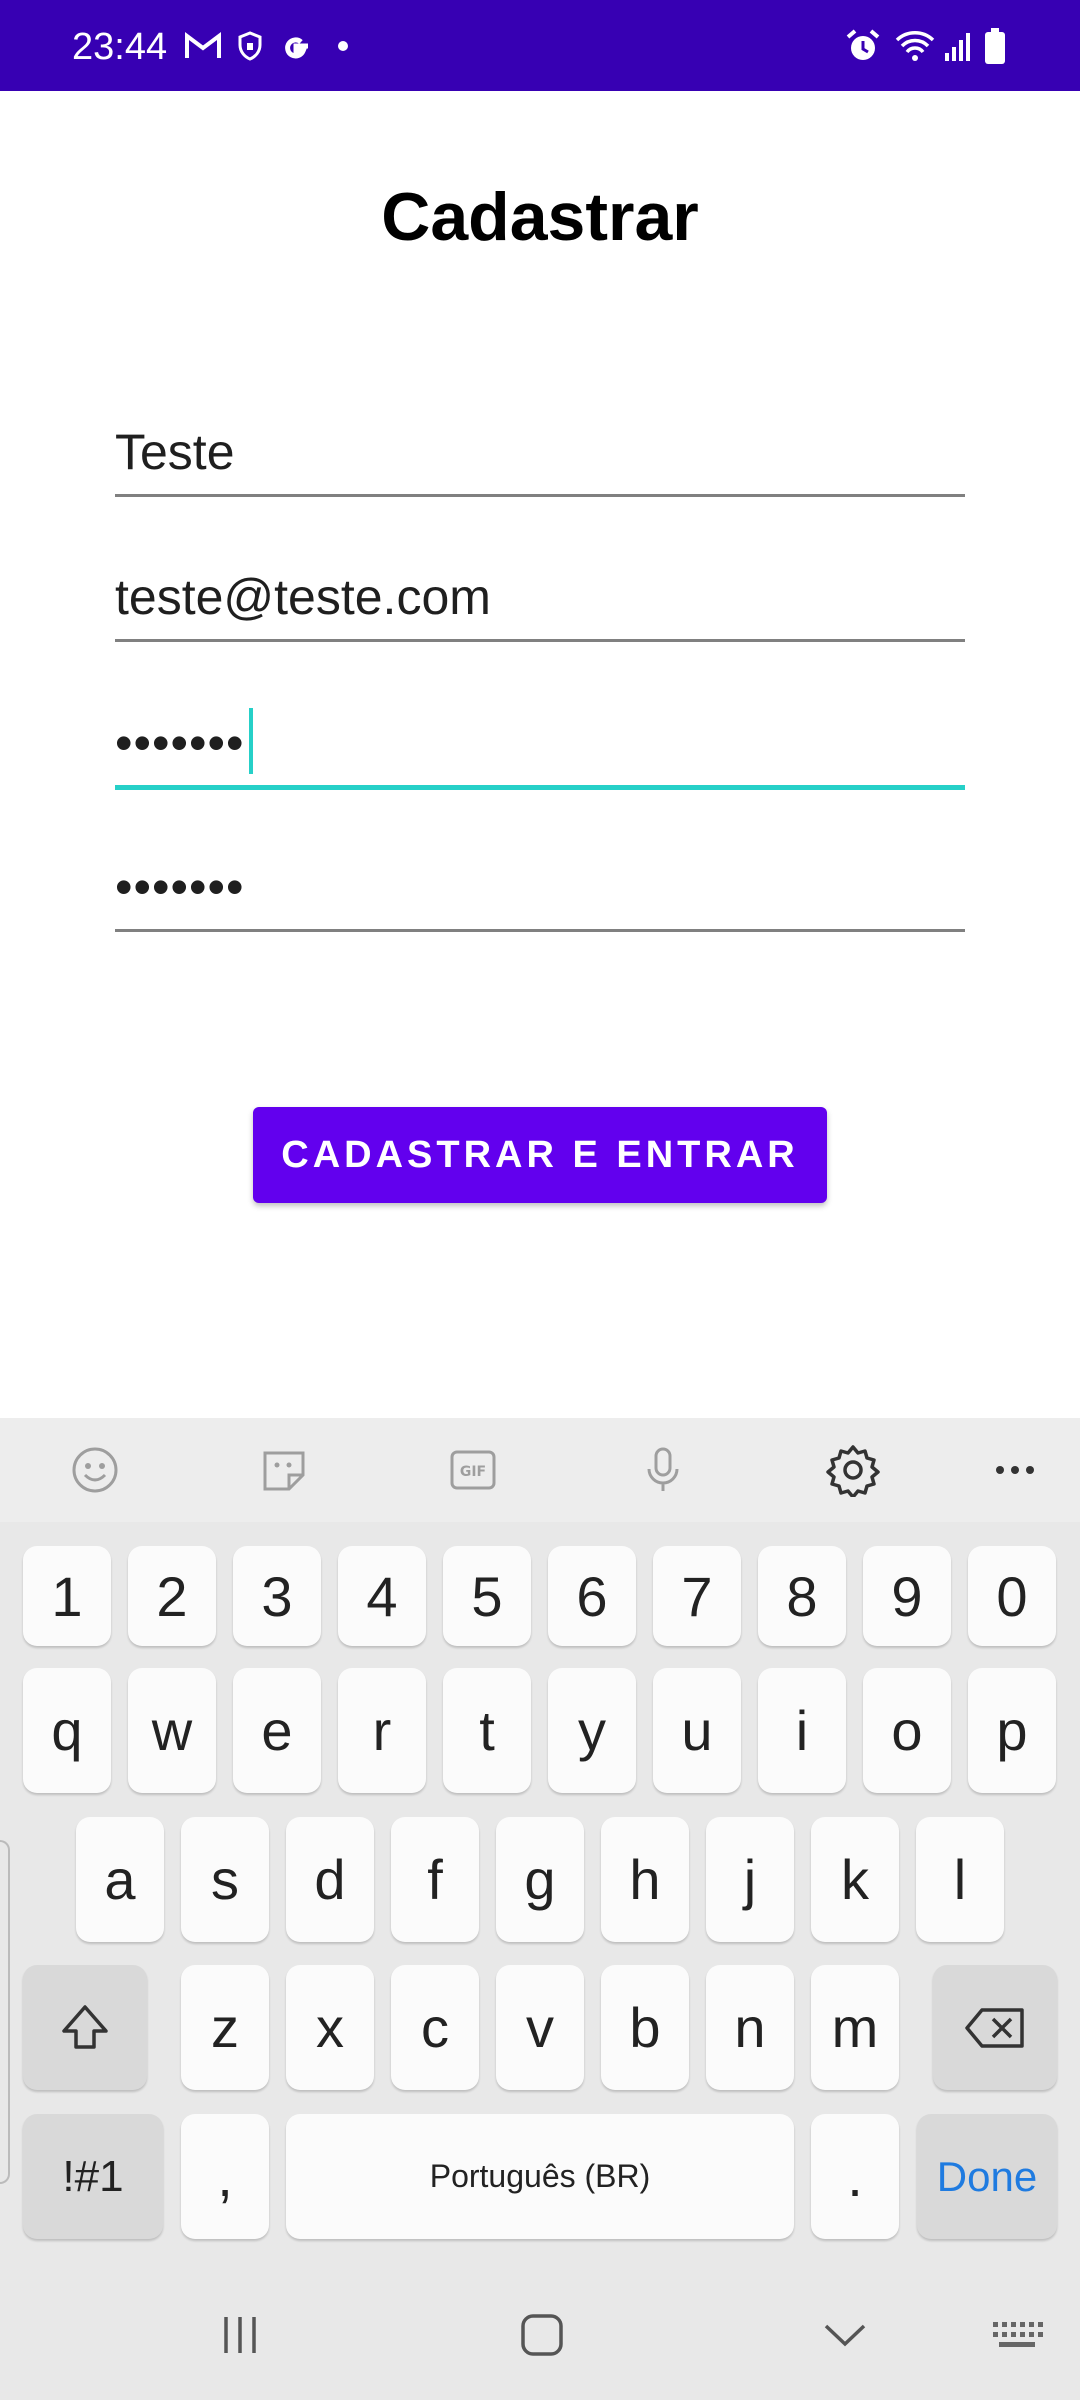 This screenshot has width=1080, height=2400. Describe the element at coordinates (663, 1470) in the screenshot. I see `microphone-icon` at that location.